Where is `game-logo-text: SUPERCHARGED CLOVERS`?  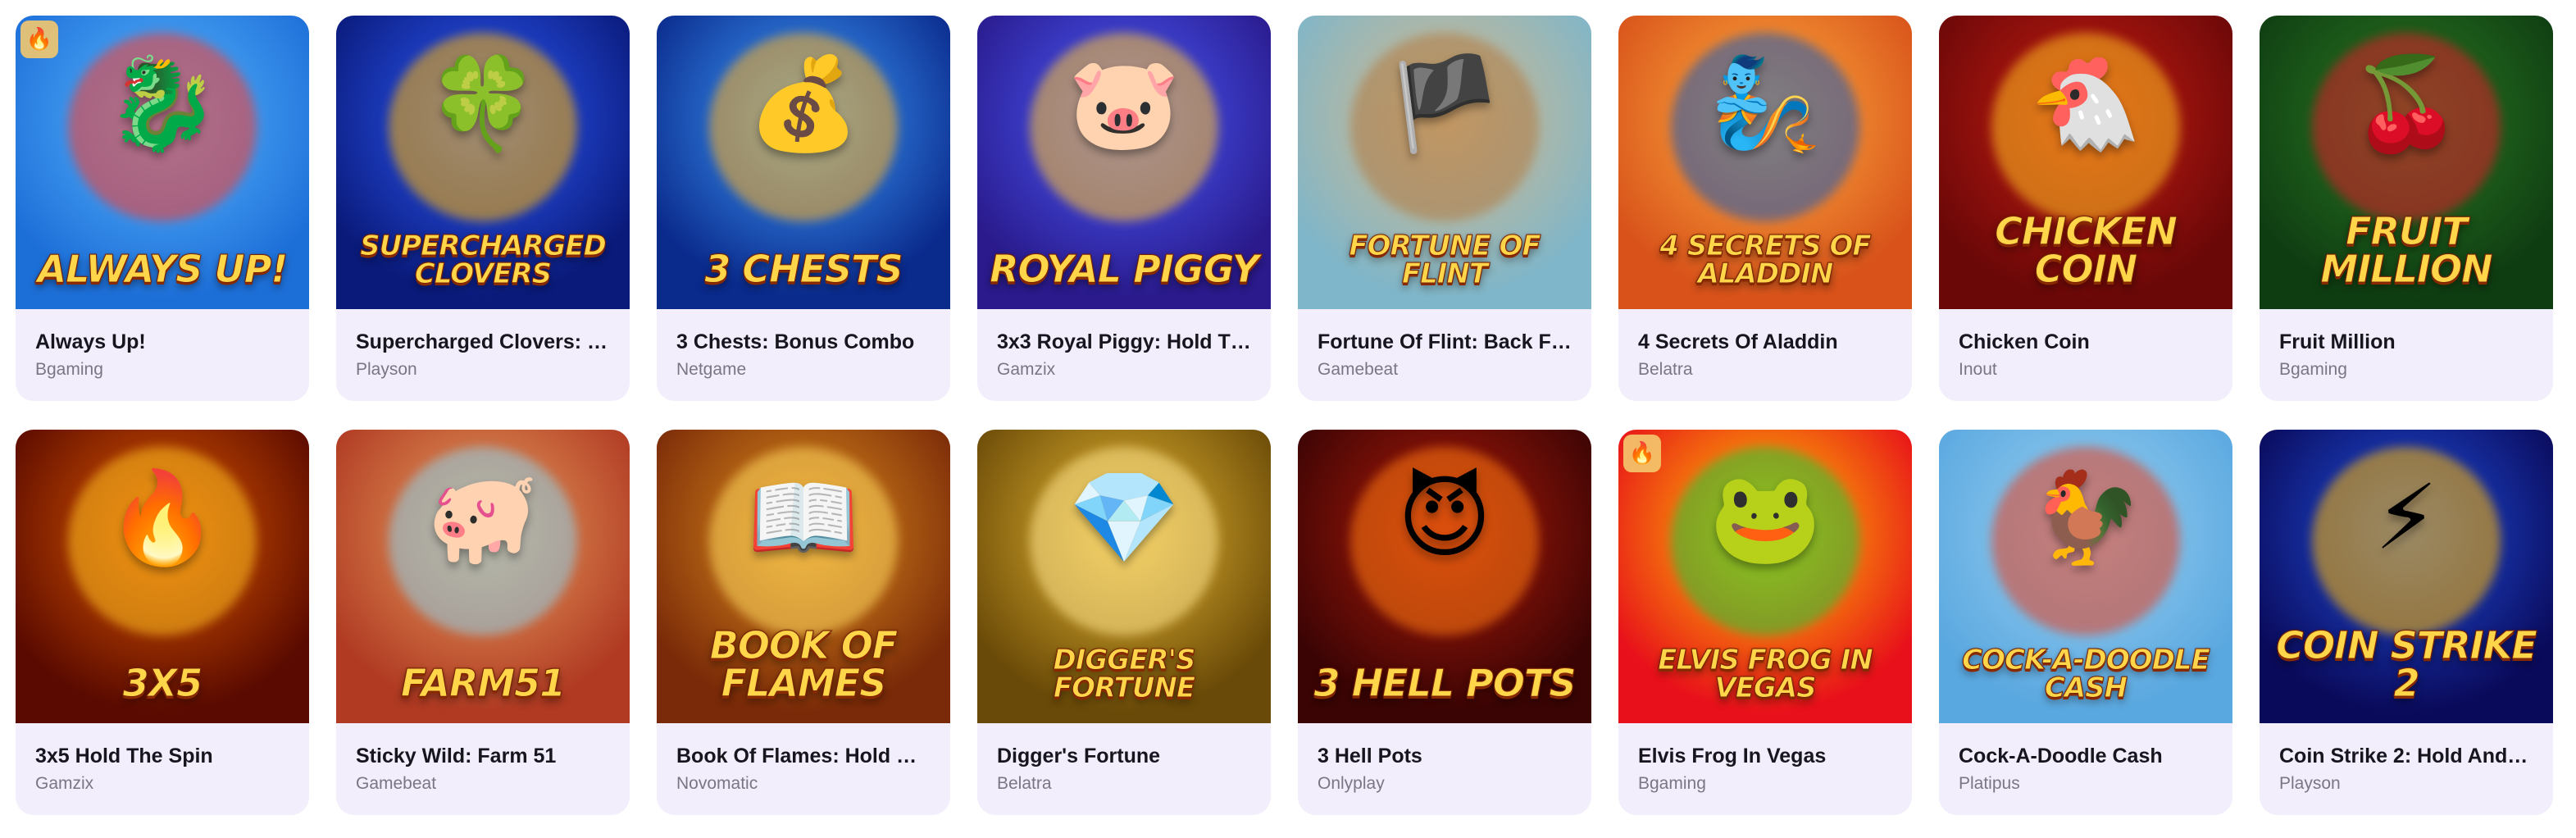 game-logo-text: SUPERCHARGED CLOVERS is located at coordinates (484, 260).